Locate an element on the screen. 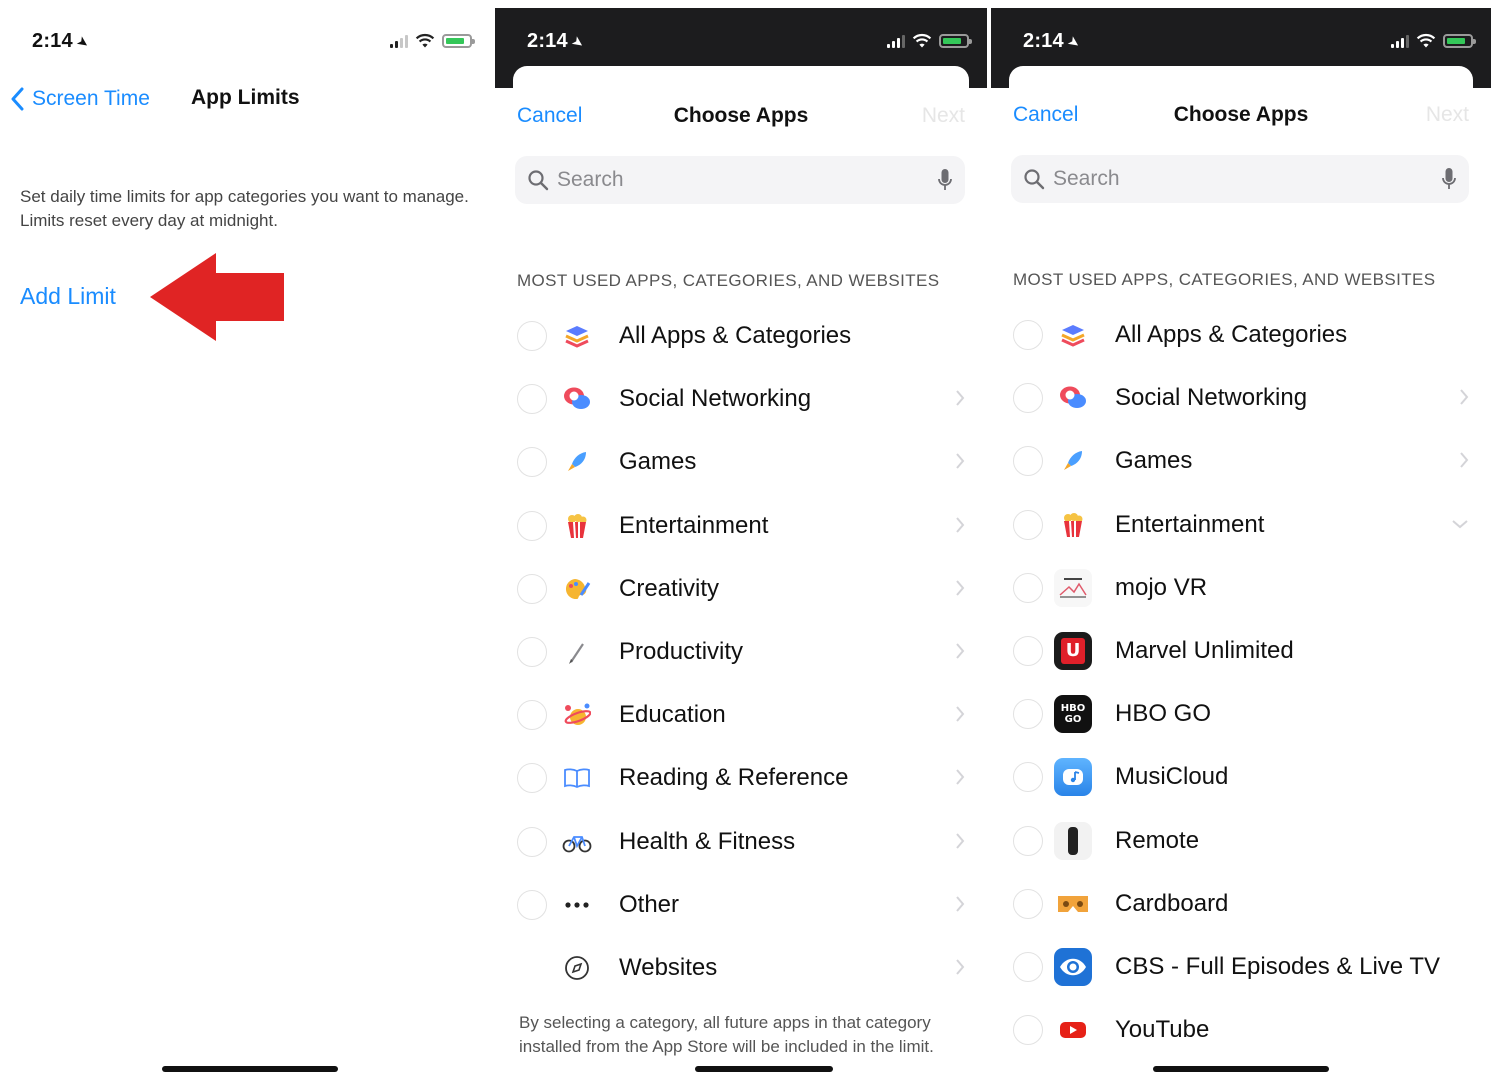 The width and height of the screenshot is (1491, 1082). list-item: MusiCloud is located at coordinates (1241, 776).